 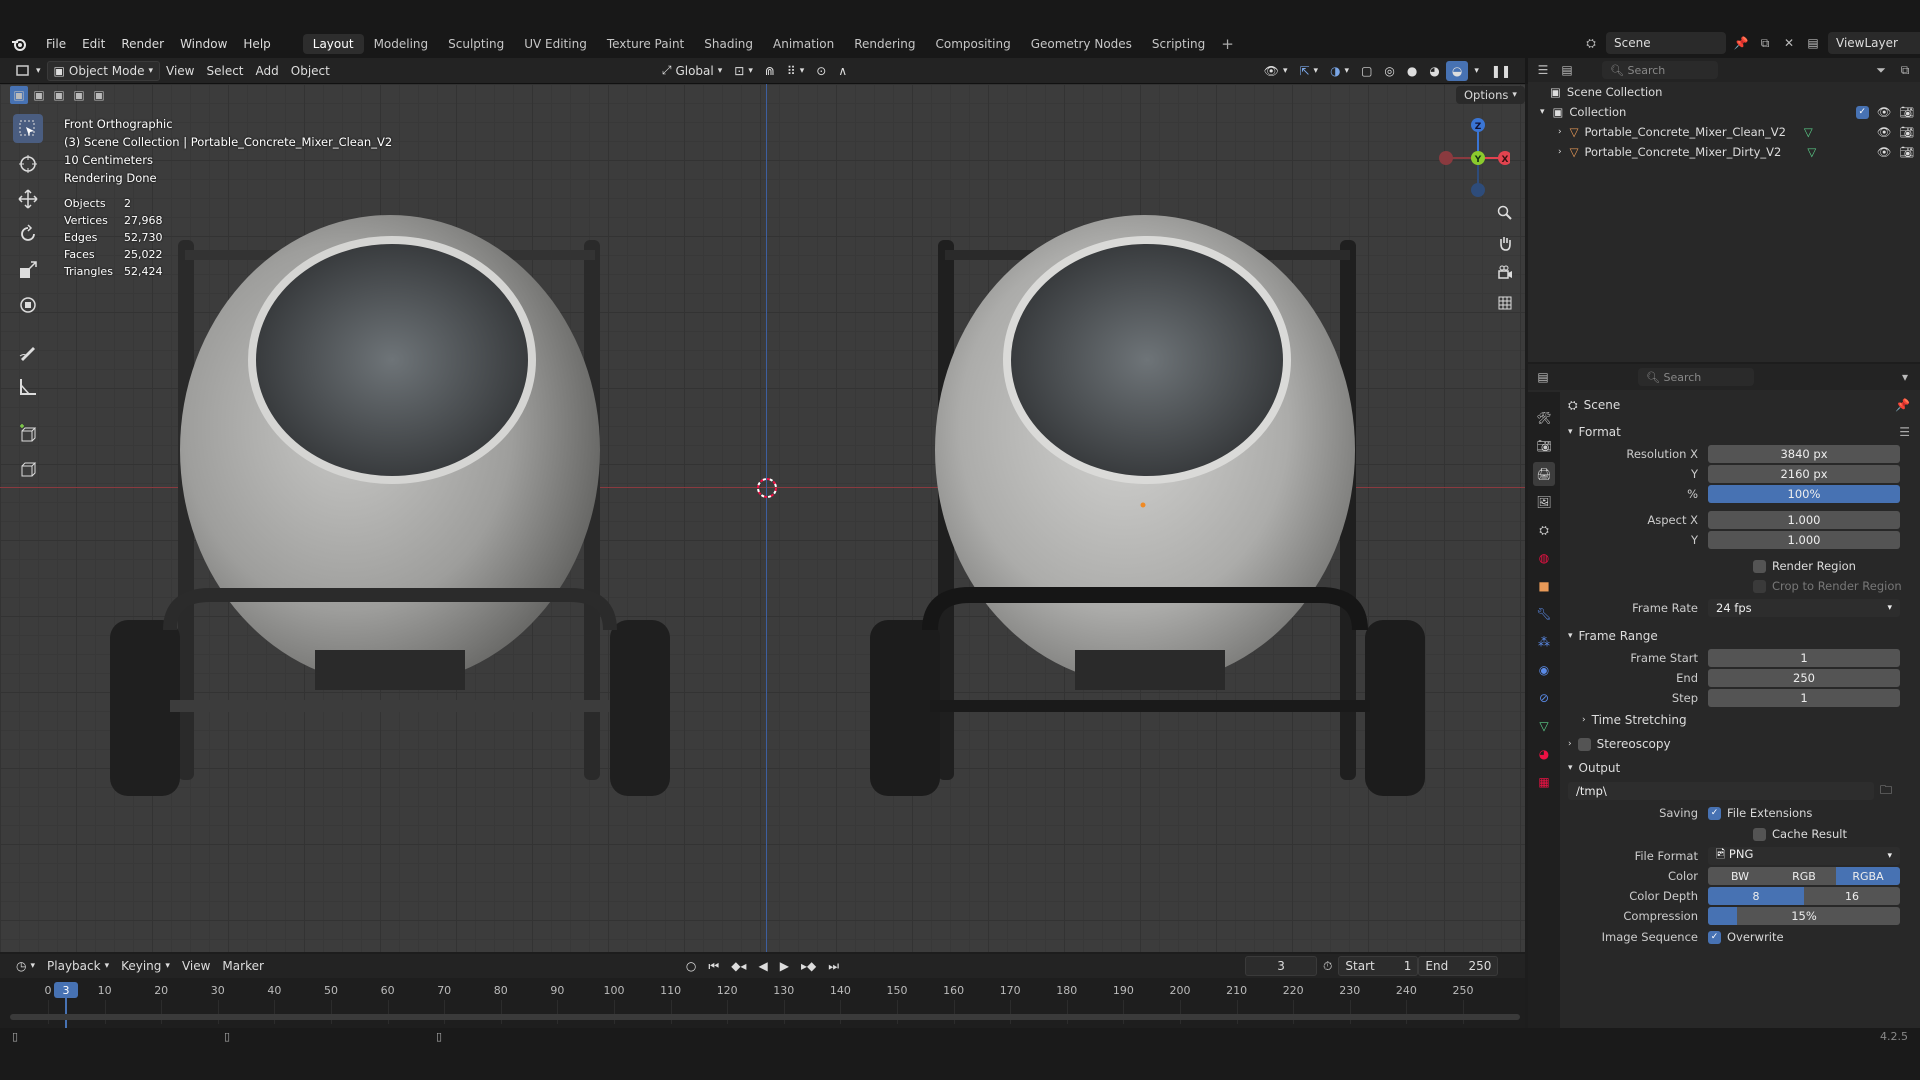 What do you see at coordinates (1756, 896) in the screenshot?
I see `depth-8-option: 8` at bounding box center [1756, 896].